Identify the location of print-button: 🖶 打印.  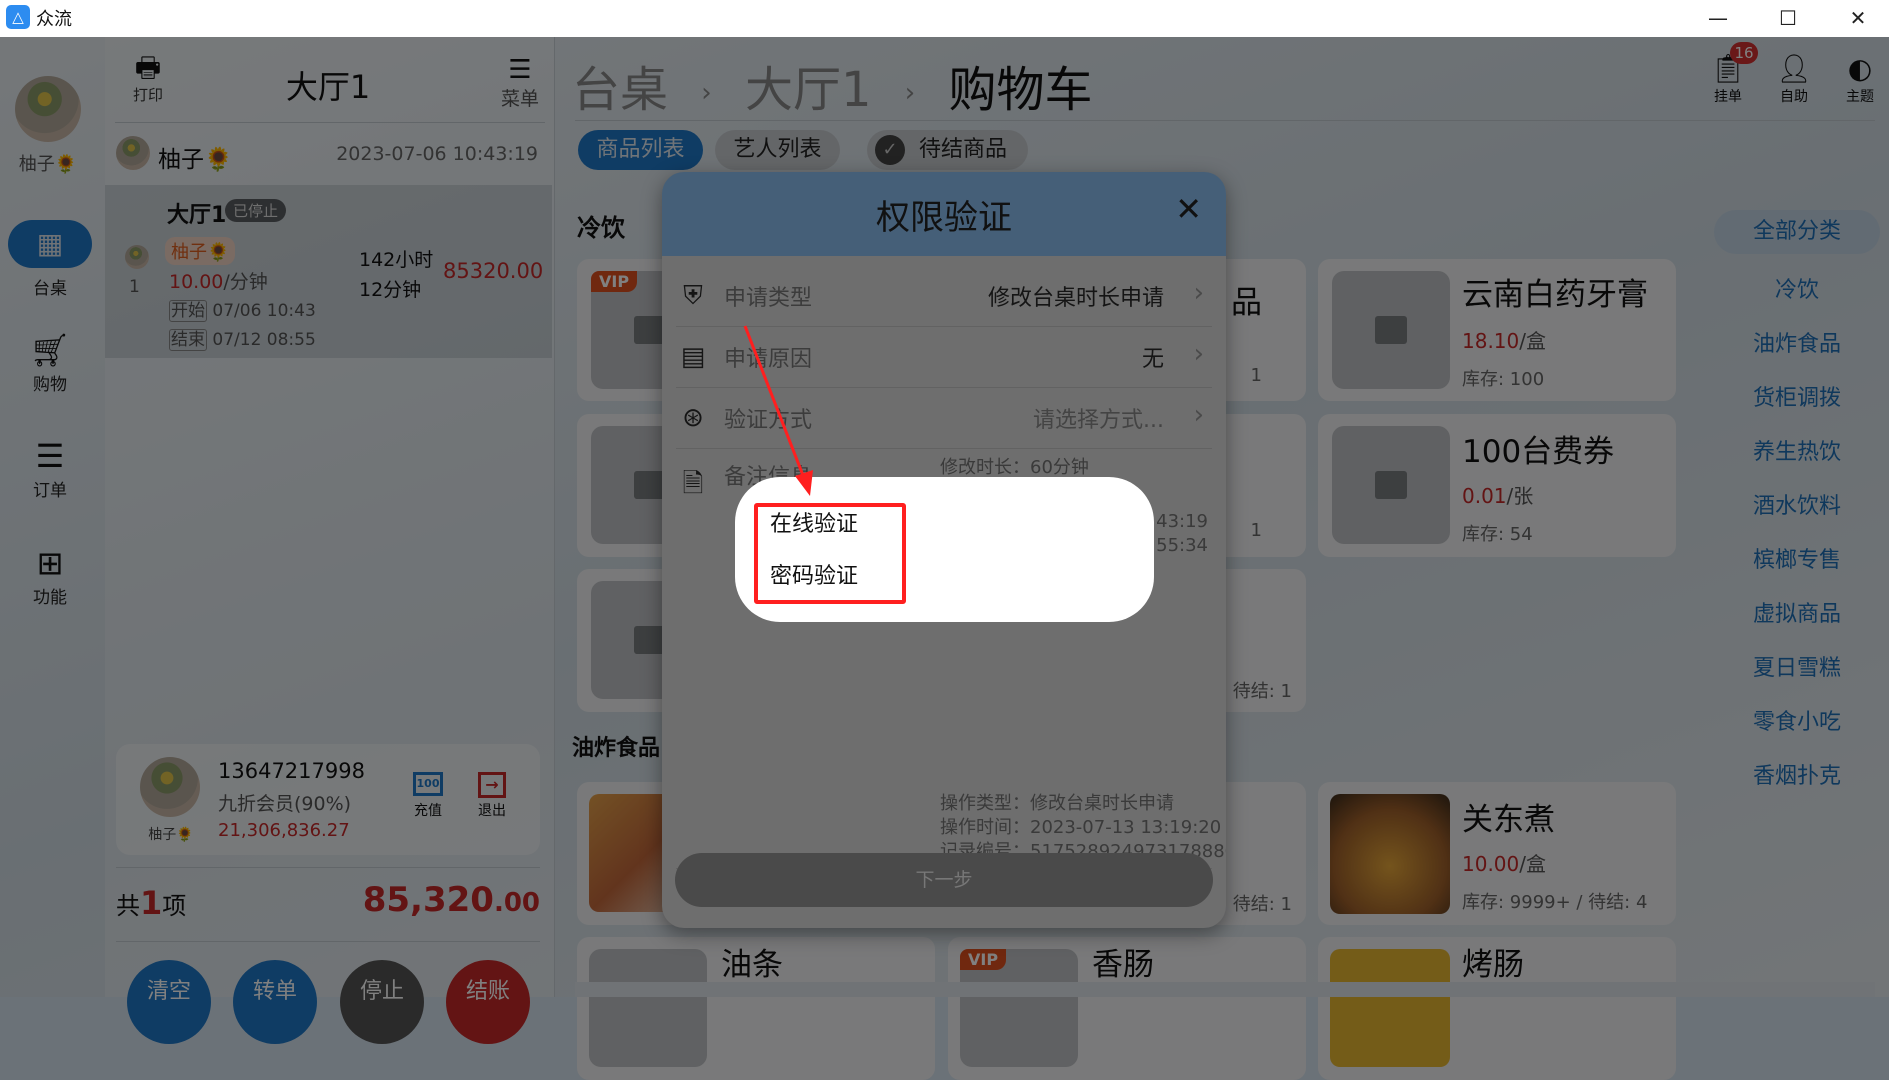
(148, 78).